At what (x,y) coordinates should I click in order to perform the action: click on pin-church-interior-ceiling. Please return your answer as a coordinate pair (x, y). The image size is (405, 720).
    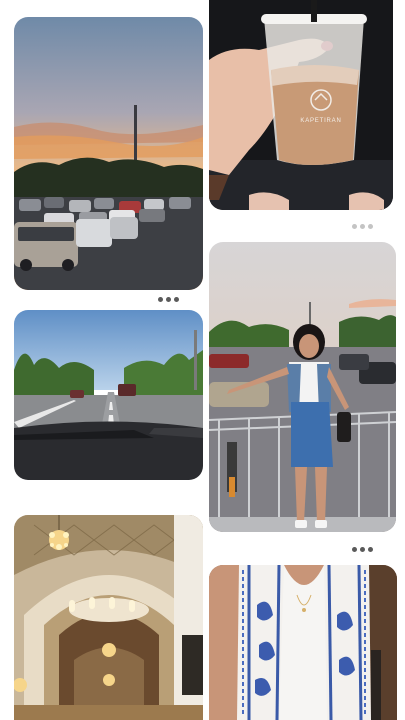
    Looking at the image, I should click on (108, 617).